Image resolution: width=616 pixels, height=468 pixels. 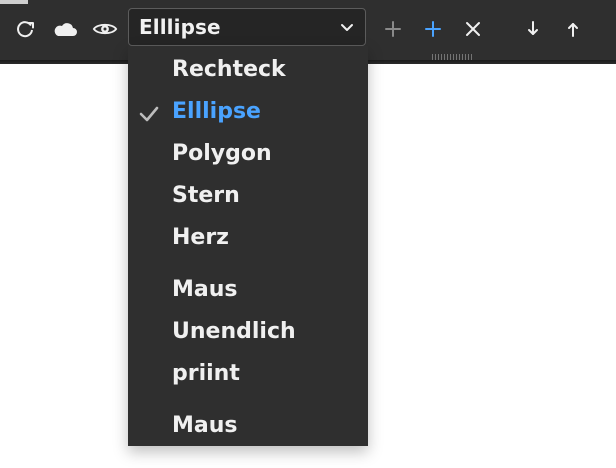 I want to click on menu-item-maus-2: Maus, so click(x=248, y=426).